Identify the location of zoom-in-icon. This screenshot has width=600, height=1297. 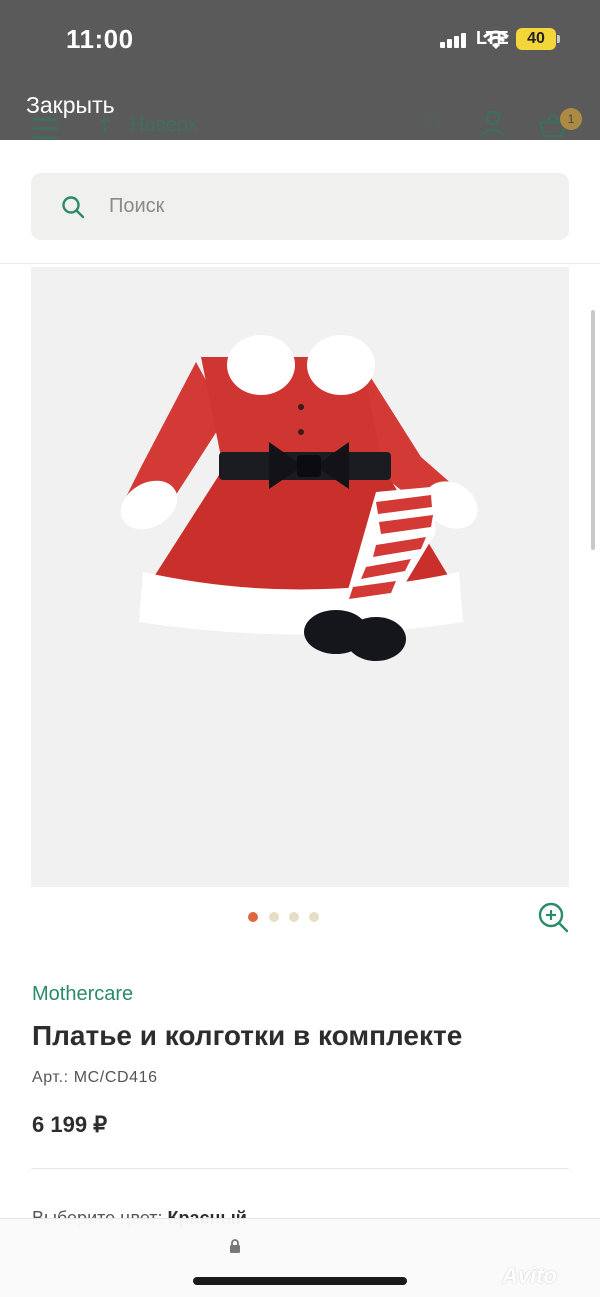
(553, 917).